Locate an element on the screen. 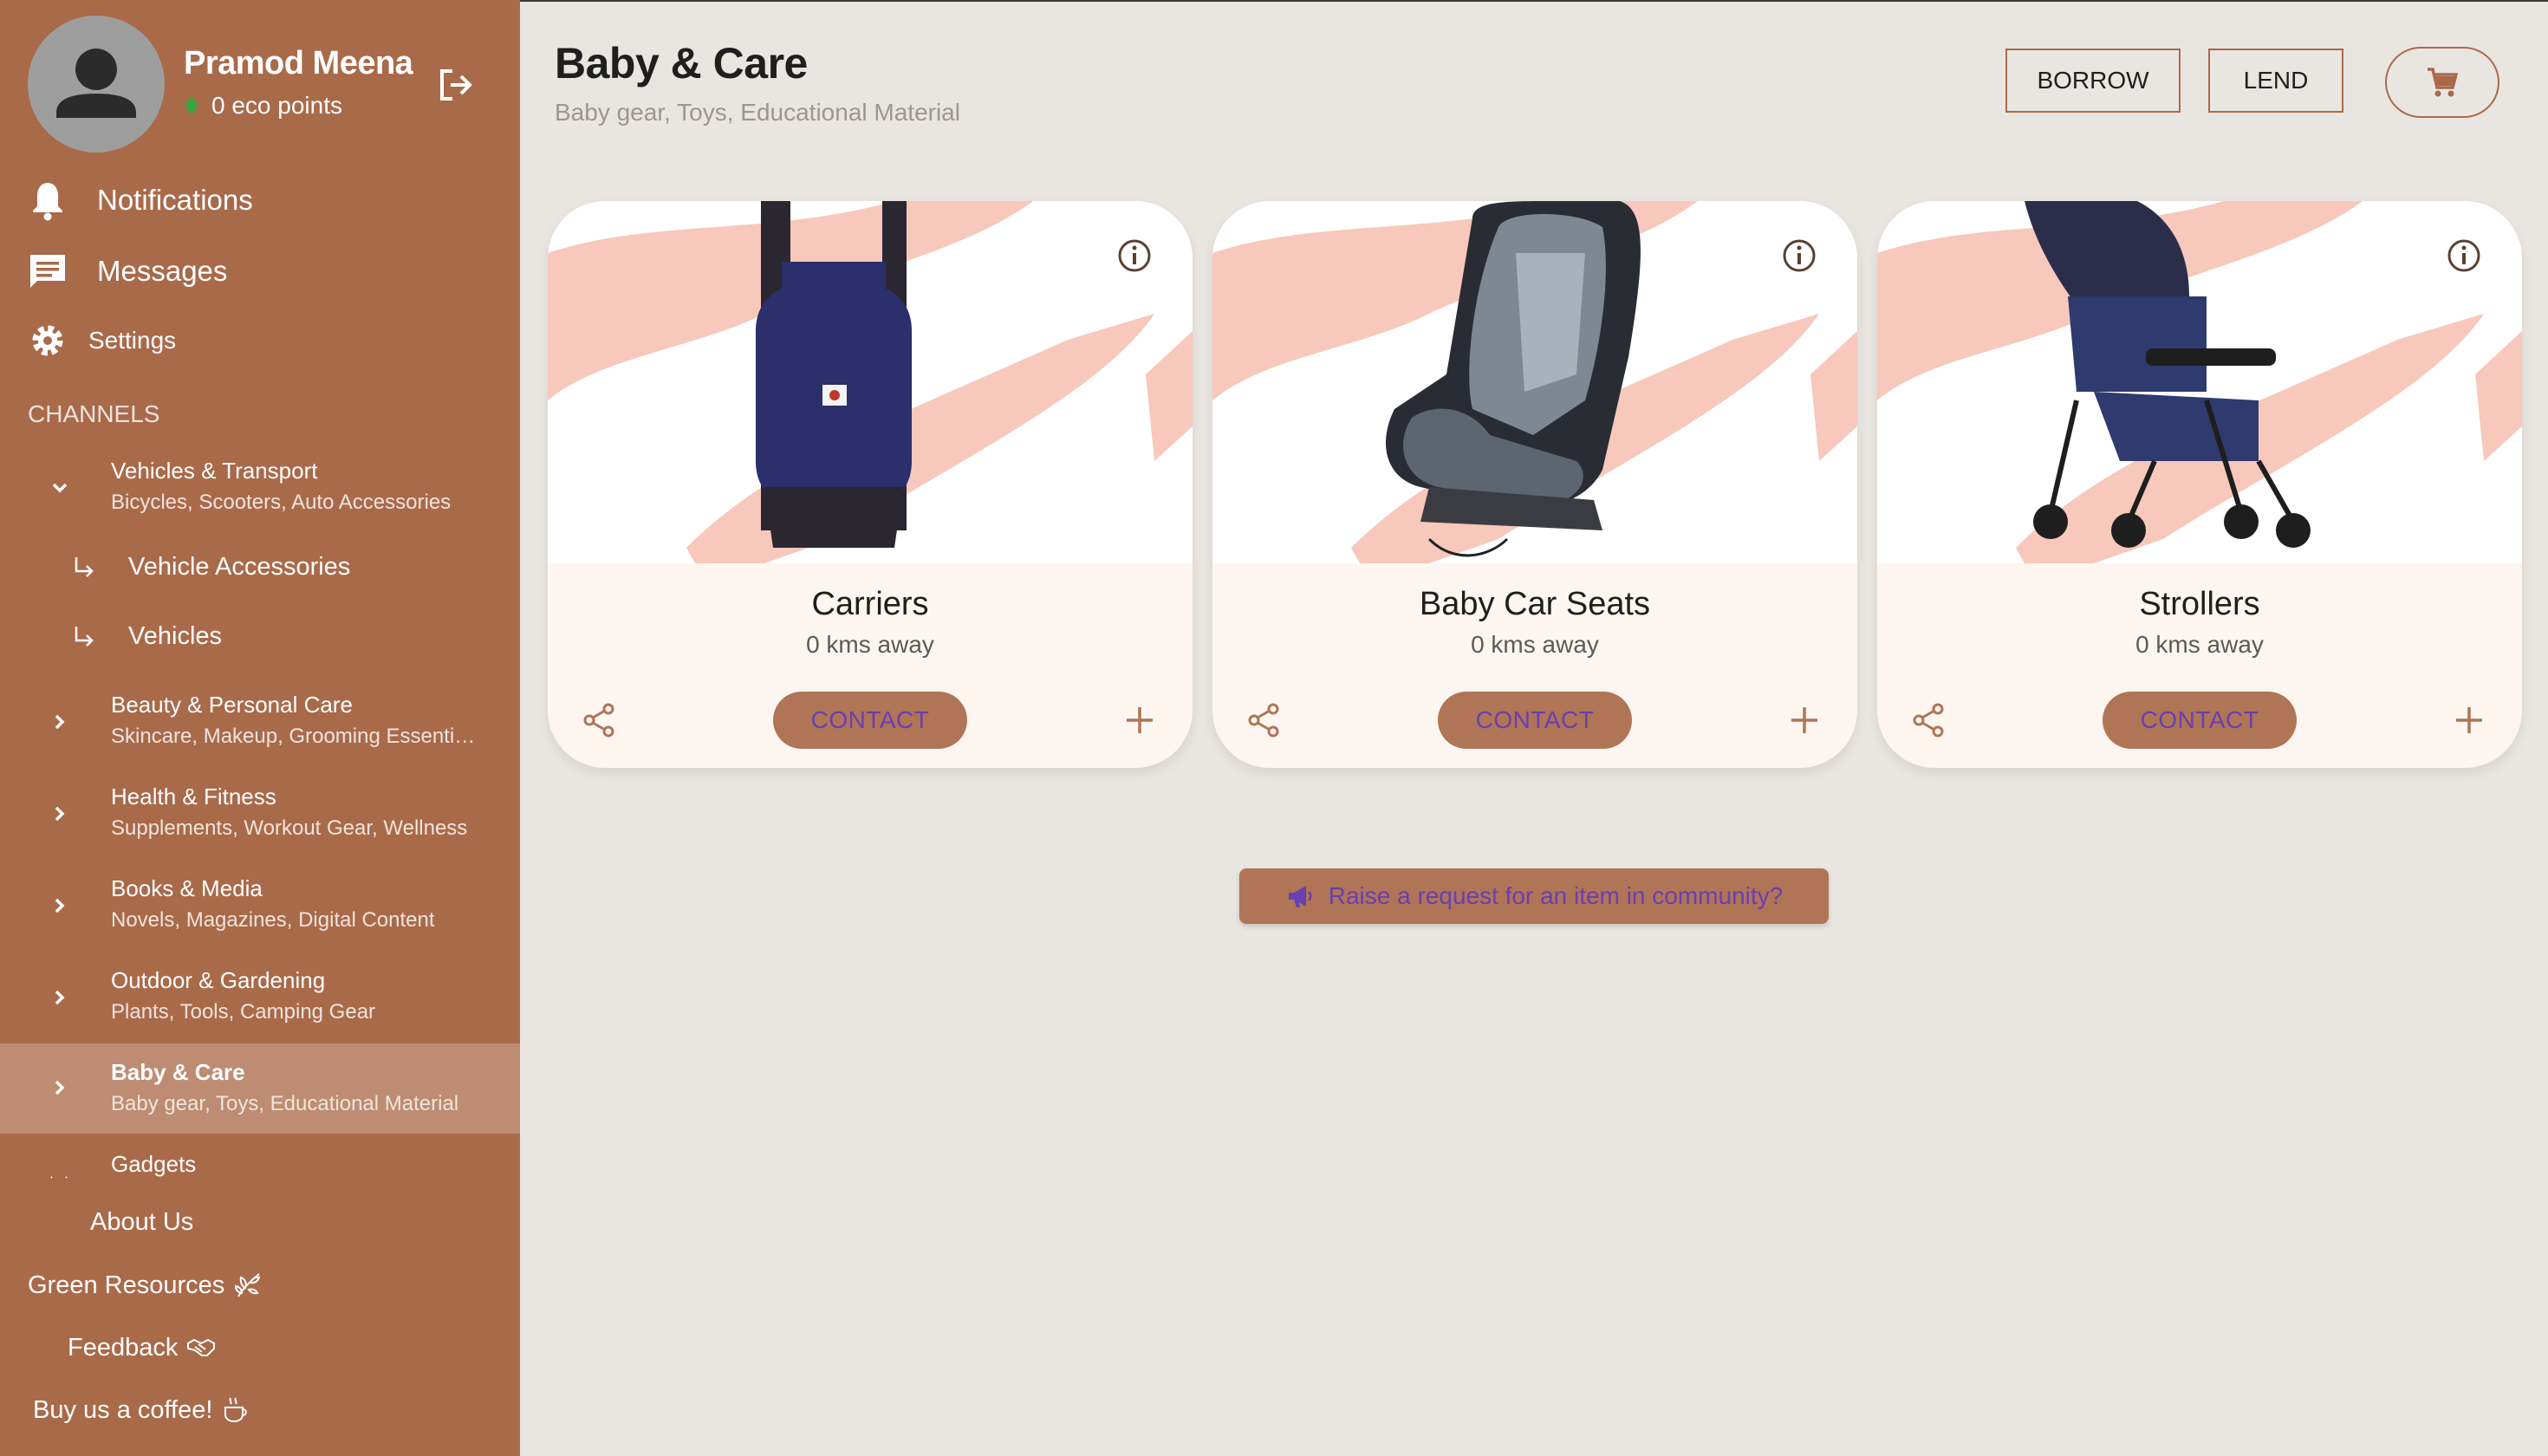 The image size is (2548, 1456). channel-title: Gadgets is located at coordinates (154, 1164).